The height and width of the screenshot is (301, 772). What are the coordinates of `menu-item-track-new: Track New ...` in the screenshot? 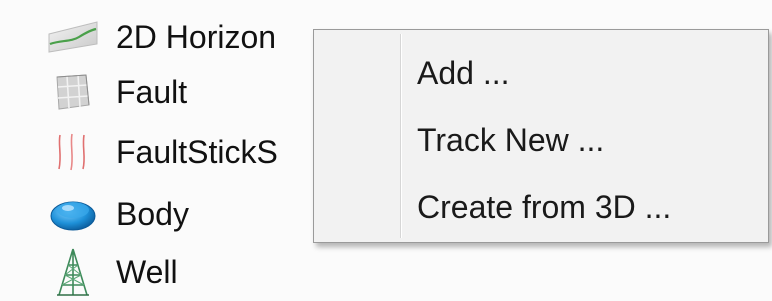 It's located at (541, 140).